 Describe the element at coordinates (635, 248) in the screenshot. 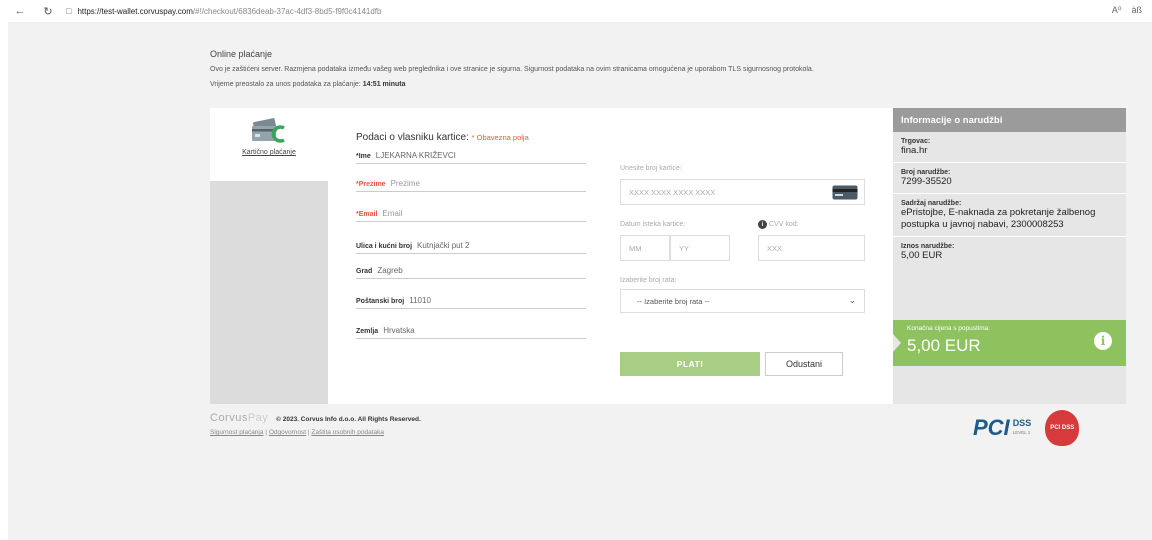

I see `expiry-month-placeholder: MM` at that location.